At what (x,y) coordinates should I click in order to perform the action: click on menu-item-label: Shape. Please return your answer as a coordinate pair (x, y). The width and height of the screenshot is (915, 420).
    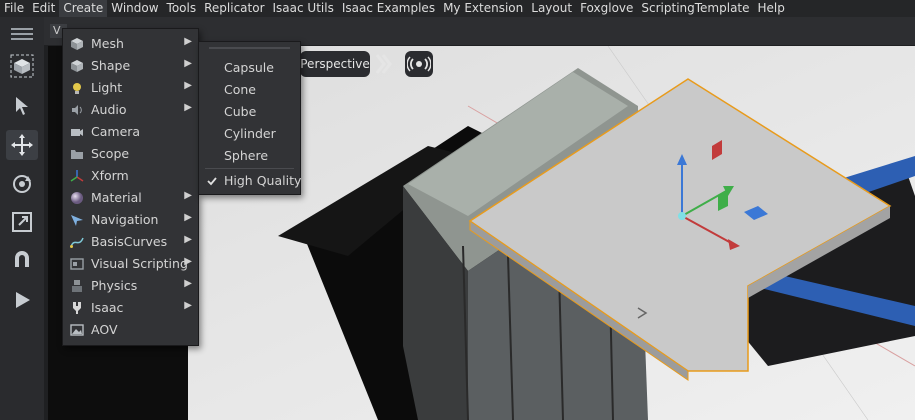
    Looking at the image, I should click on (111, 65).